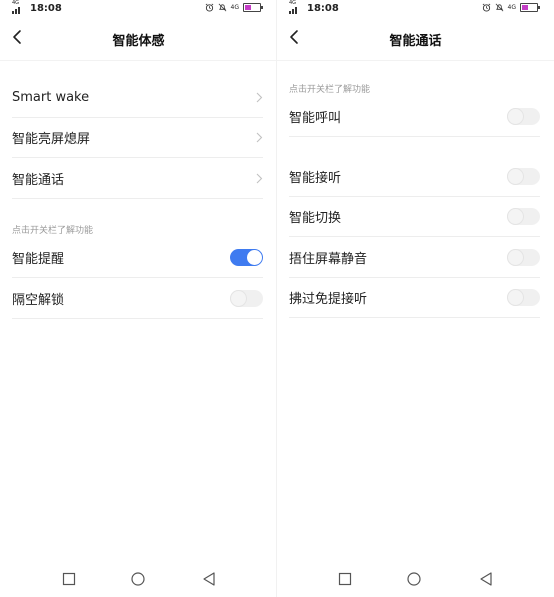  I want to click on page-title: 智能通话, so click(415, 41).